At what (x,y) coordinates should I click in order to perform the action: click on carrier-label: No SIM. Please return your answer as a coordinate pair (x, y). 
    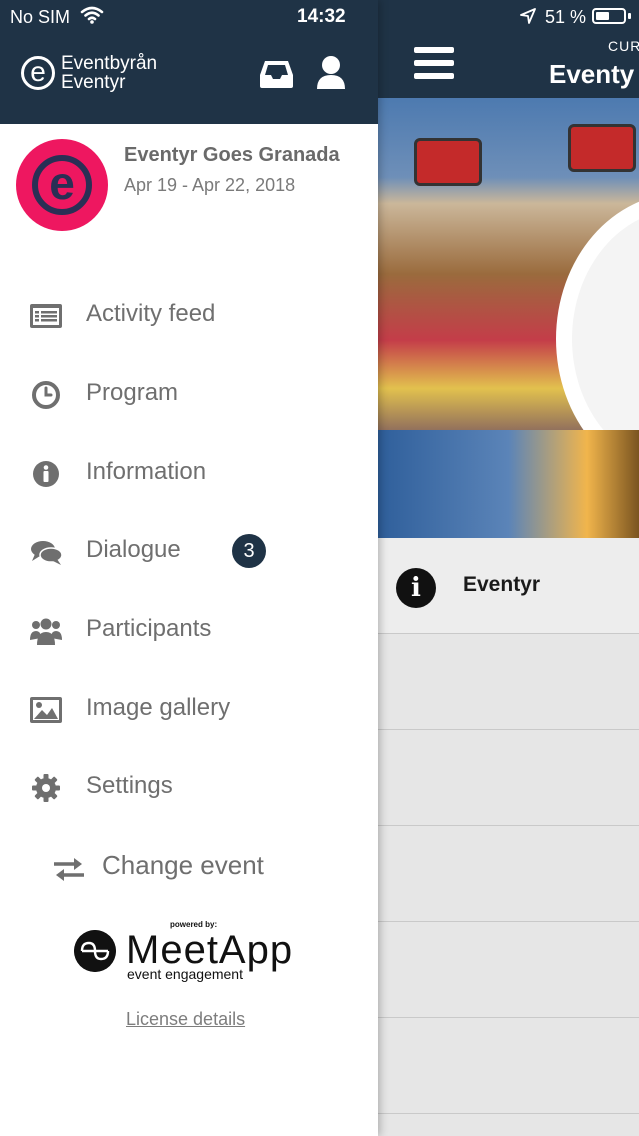
    Looking at the image, I should click on (40, 17).